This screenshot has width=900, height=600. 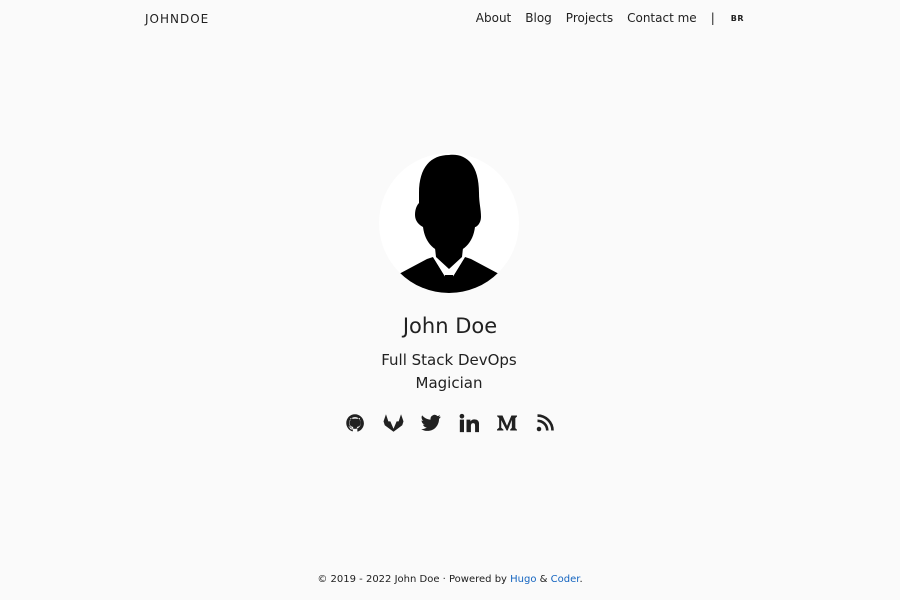 I want to click on profile-tagline: Full Stack DevOps Magician, so click(x=449, y=371).